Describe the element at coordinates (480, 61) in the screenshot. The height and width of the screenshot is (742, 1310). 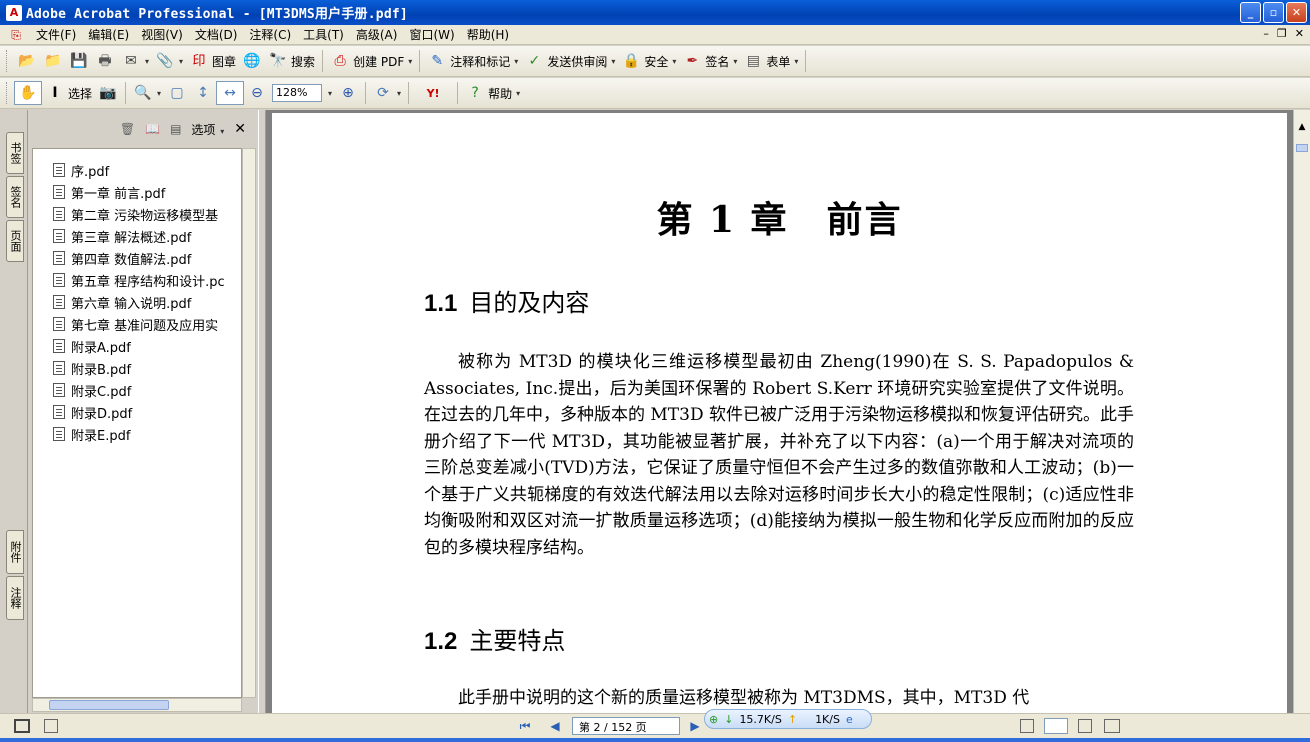
I see `comment-markup-label: 注释和标记` at that location.